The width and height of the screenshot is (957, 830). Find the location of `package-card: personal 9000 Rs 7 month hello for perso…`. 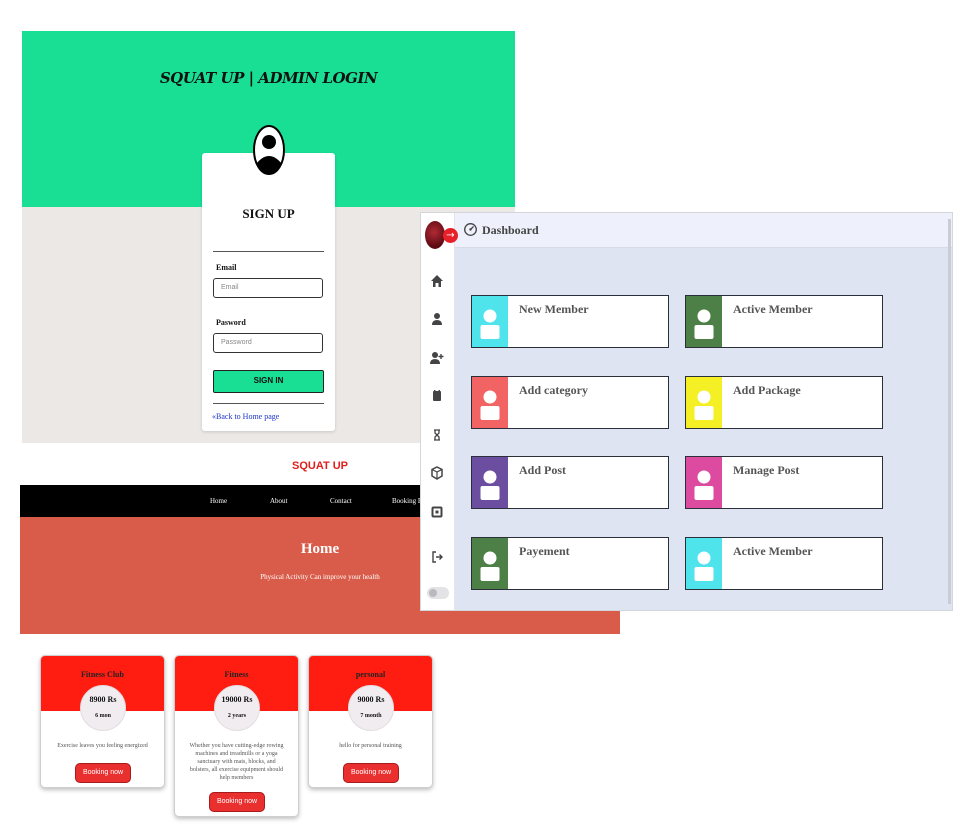

package-card: personal 9000 Rs 7 month hello for perso… is located at coordinates (370, 721).